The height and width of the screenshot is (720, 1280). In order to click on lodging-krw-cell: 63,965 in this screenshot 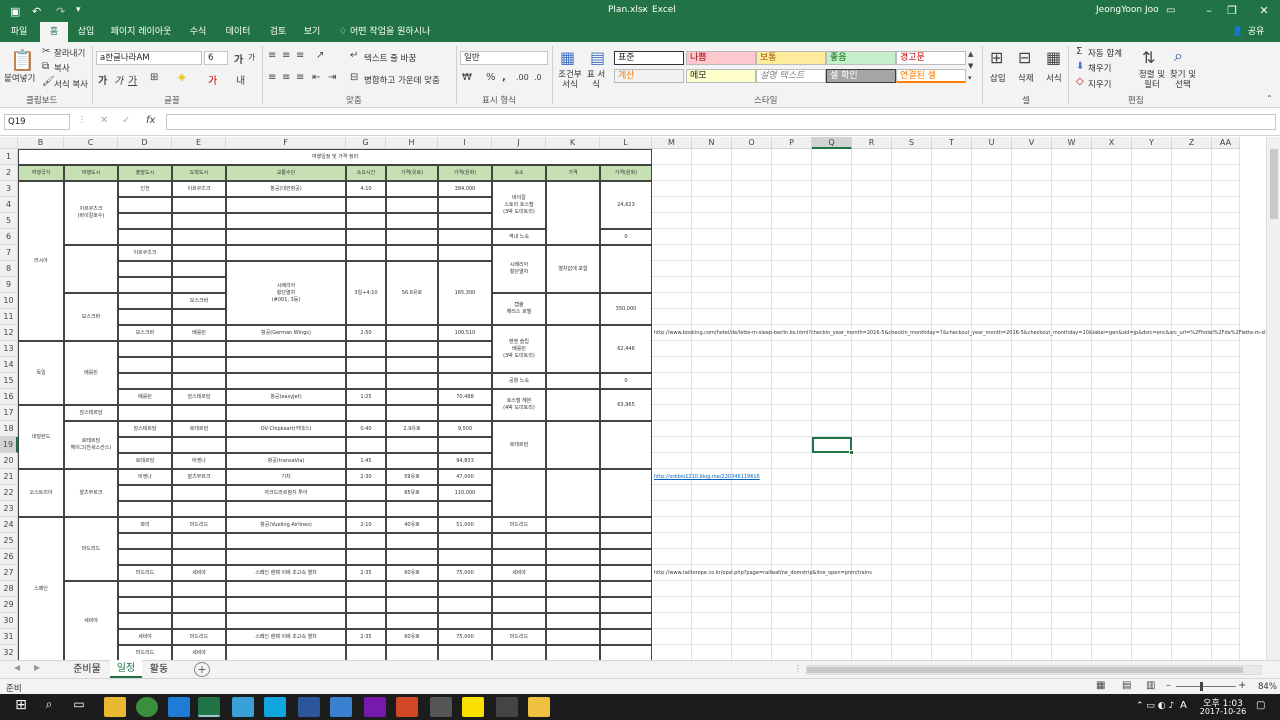, I will do `click(626, 405)`.